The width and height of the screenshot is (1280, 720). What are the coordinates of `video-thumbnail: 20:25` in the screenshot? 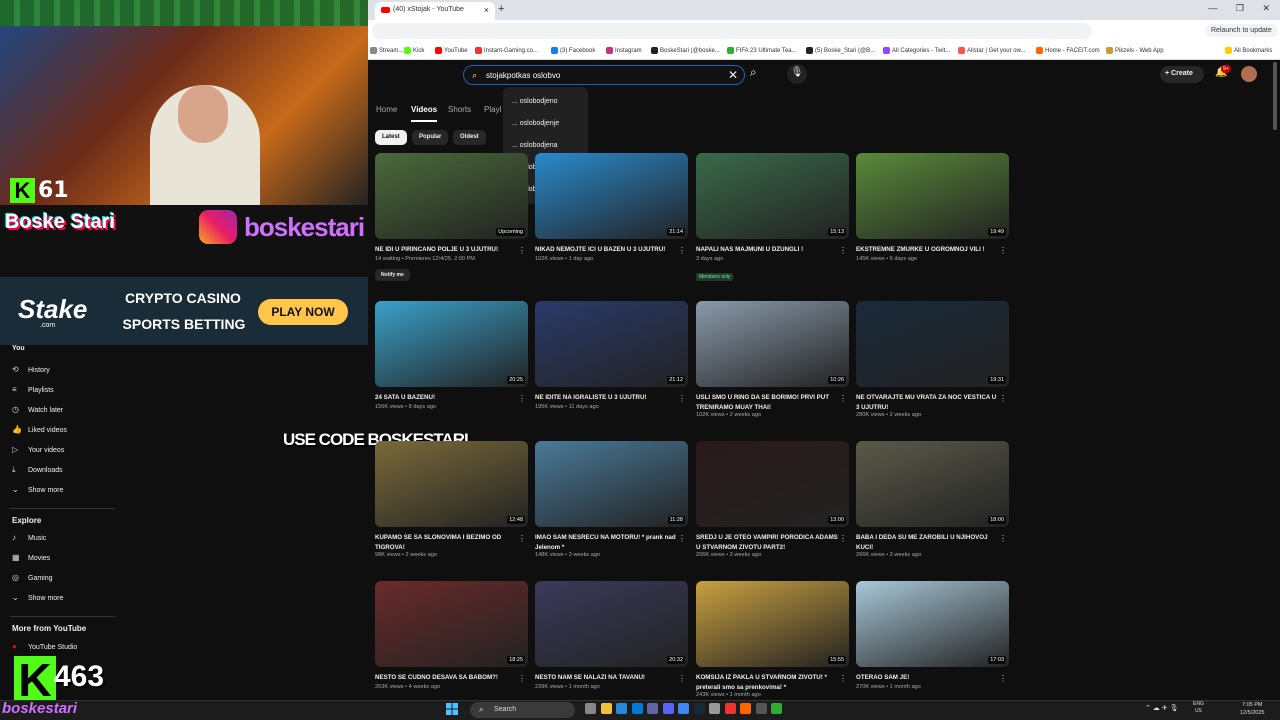 It's located at (451, 344).